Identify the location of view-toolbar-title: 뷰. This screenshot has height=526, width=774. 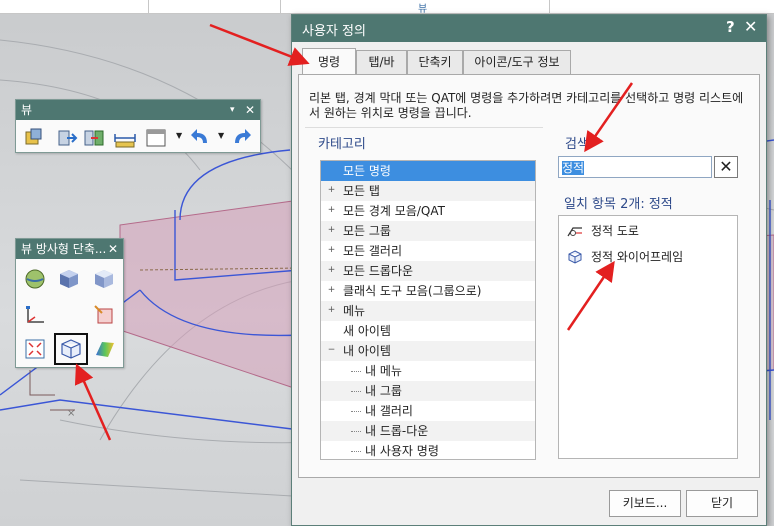
(27, 110).